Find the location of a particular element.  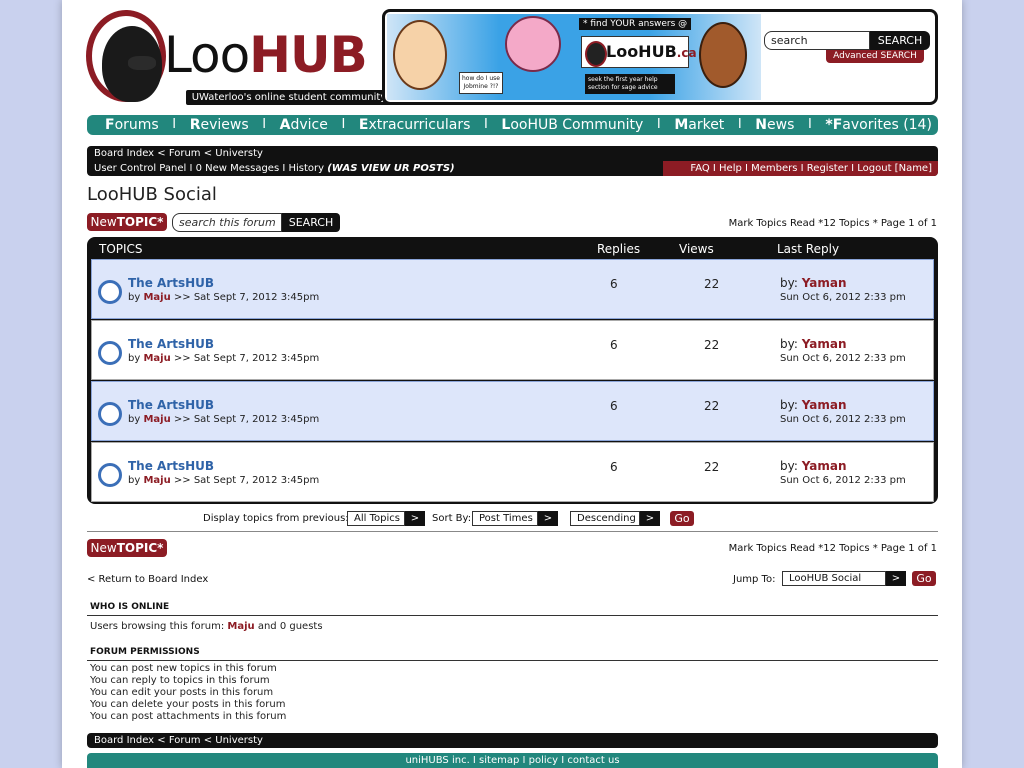

jump-to-select: LooHUB Social is located at coordinates (834, 578).